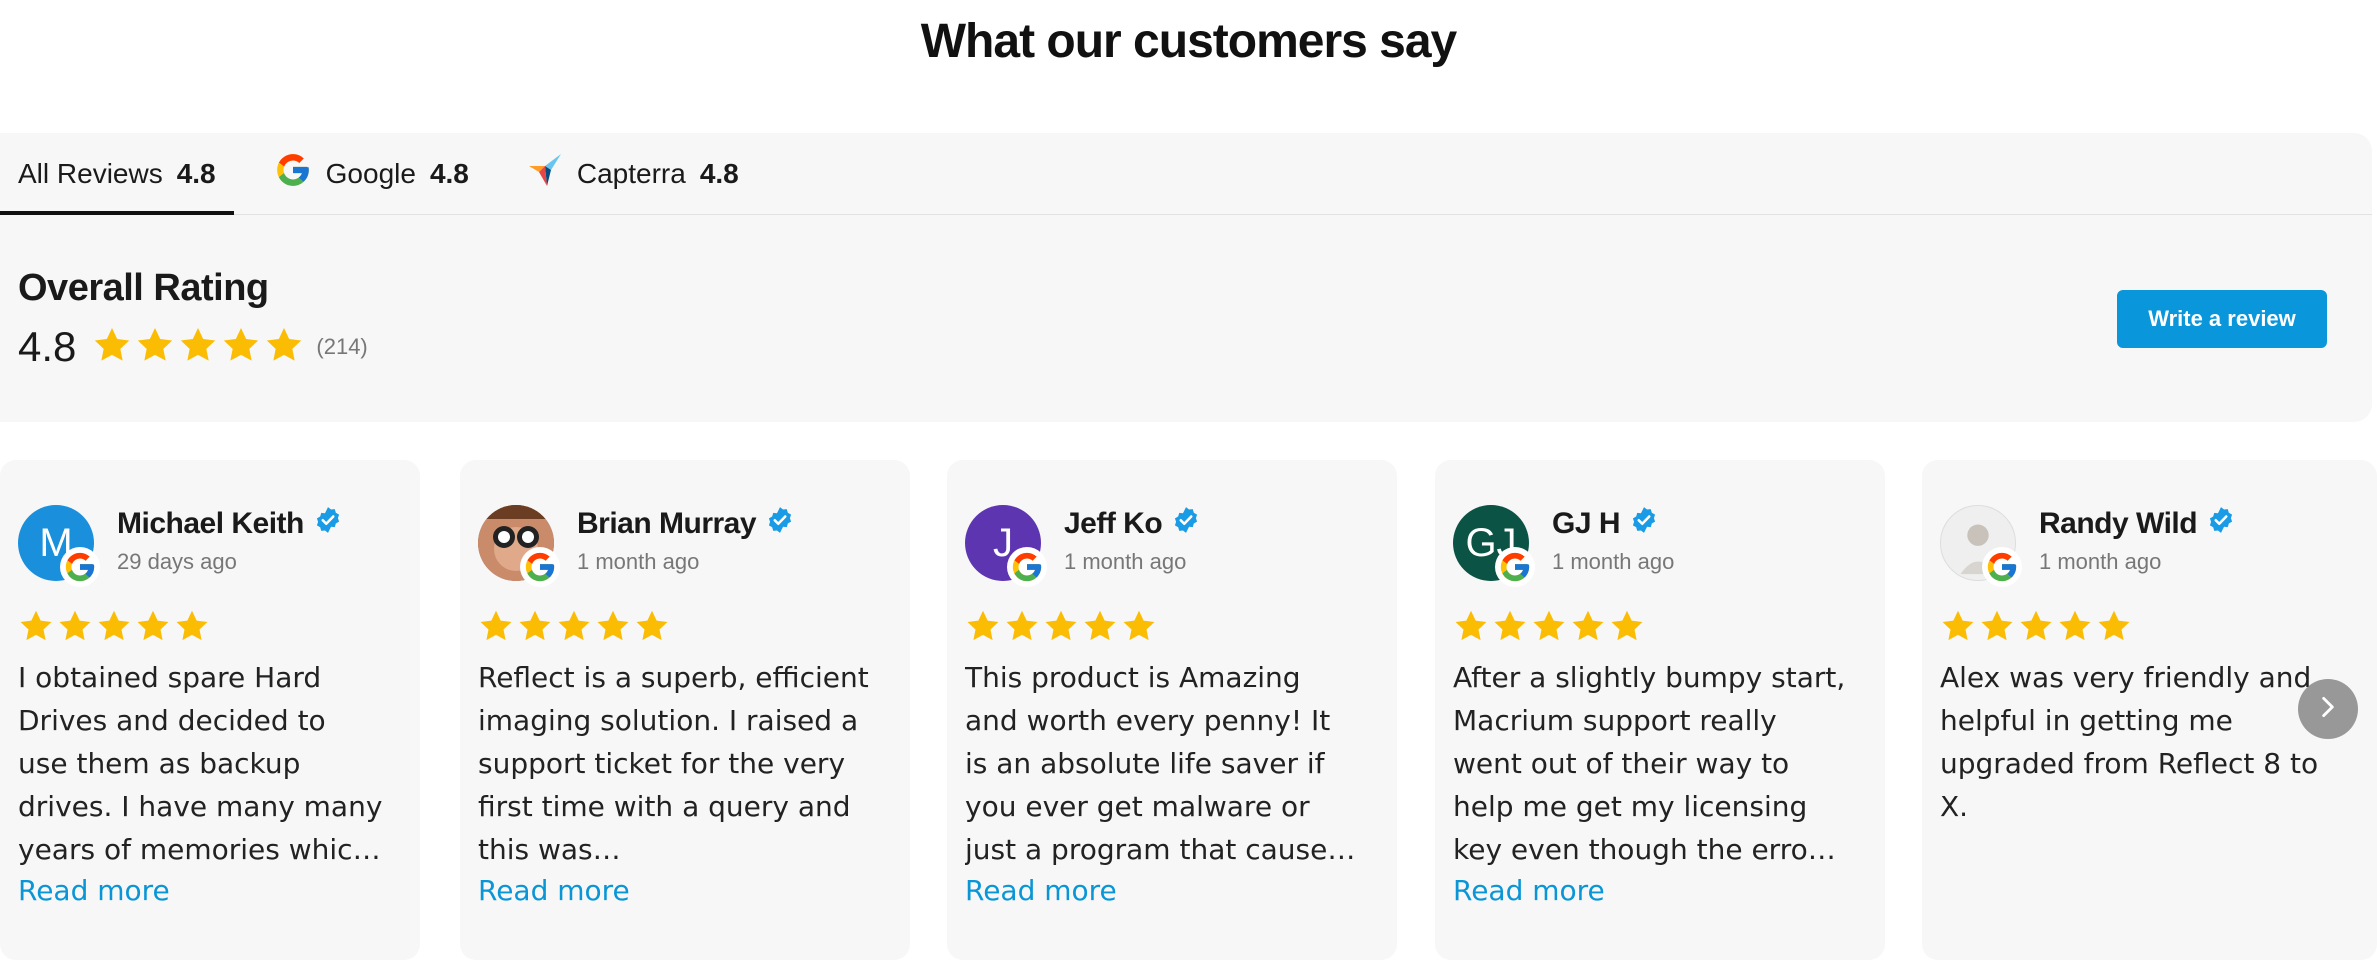 Image resolution: width=2377 pixels, height=978 pixels. What do you see at coordinates (1006, 546) in the screenshot?
I see `avatar-wrapper: J` at bounding box center [1006, 546].